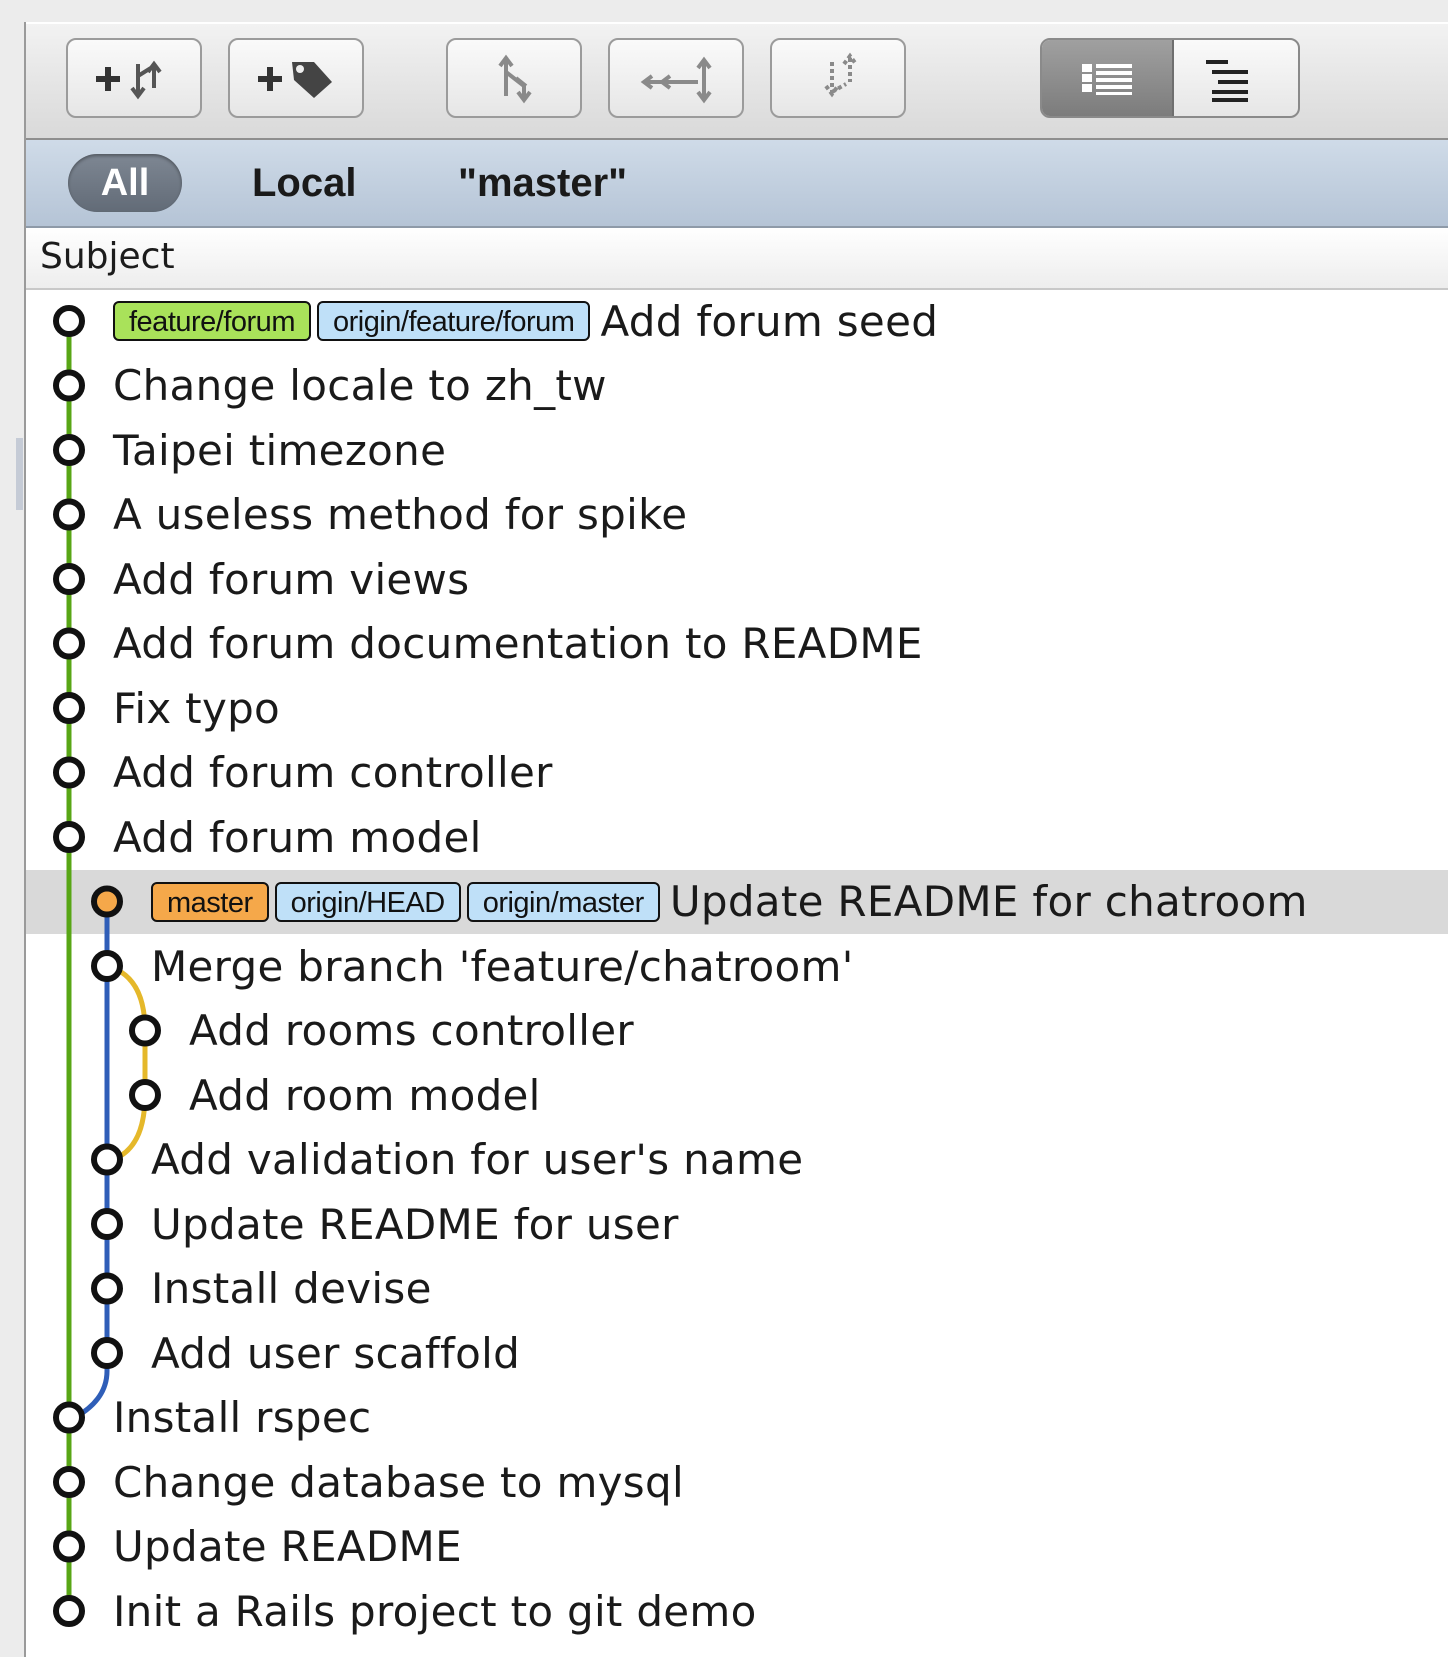 The width and height of the screenshot is (1448, 1657). What do you see at coordinates (127, 1062) in the screenshot?
I see `lane-merge` at bounding box center [127, 1062].